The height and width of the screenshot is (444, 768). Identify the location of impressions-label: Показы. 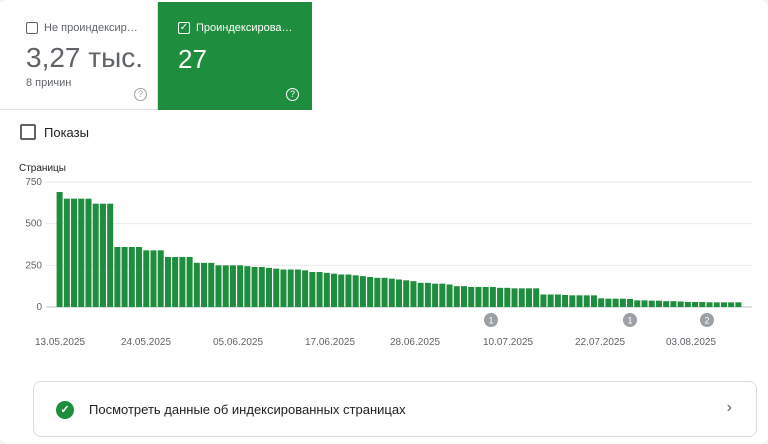
(66, 132).